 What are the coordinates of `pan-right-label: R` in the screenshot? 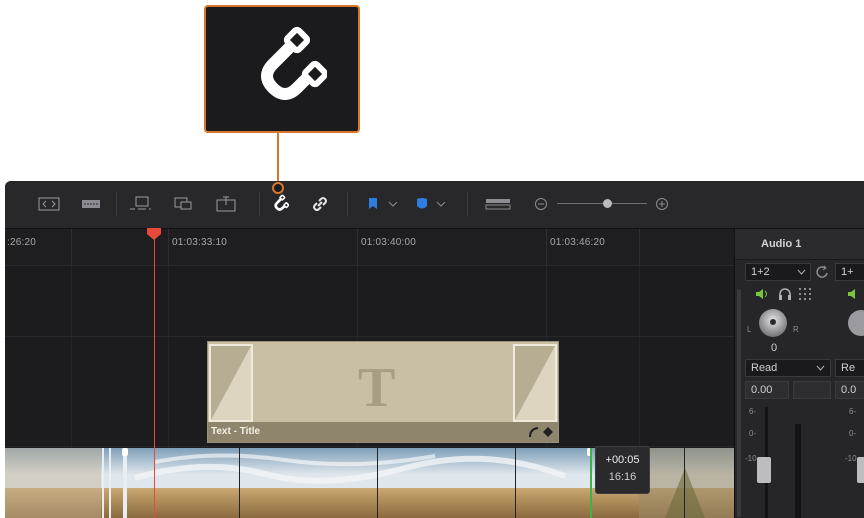 It's located at (796, 329).